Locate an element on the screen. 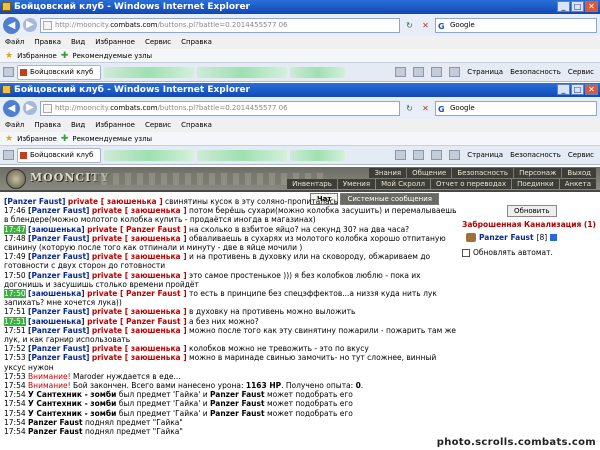 The image size is (600, 450). mail-icon is located at coordinates (437, 155).